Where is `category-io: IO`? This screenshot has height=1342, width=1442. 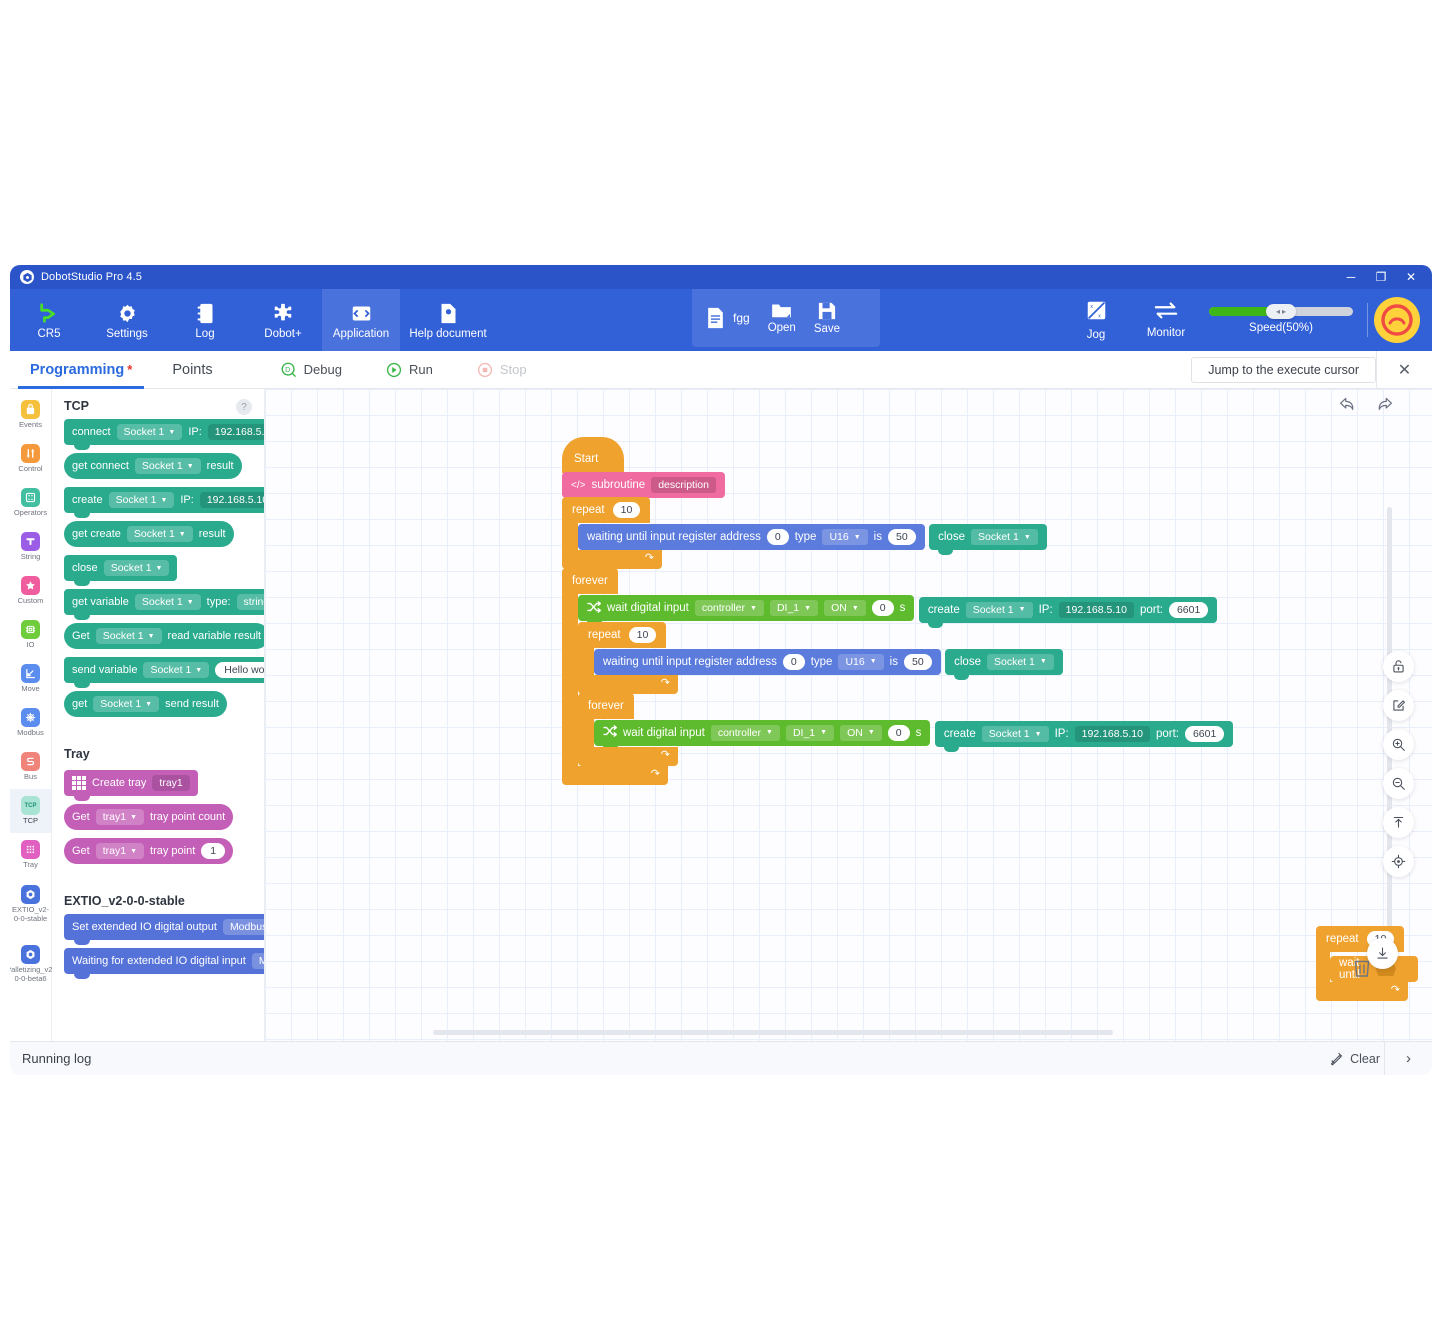
category-io: IO is located at coordinates (30, 635).